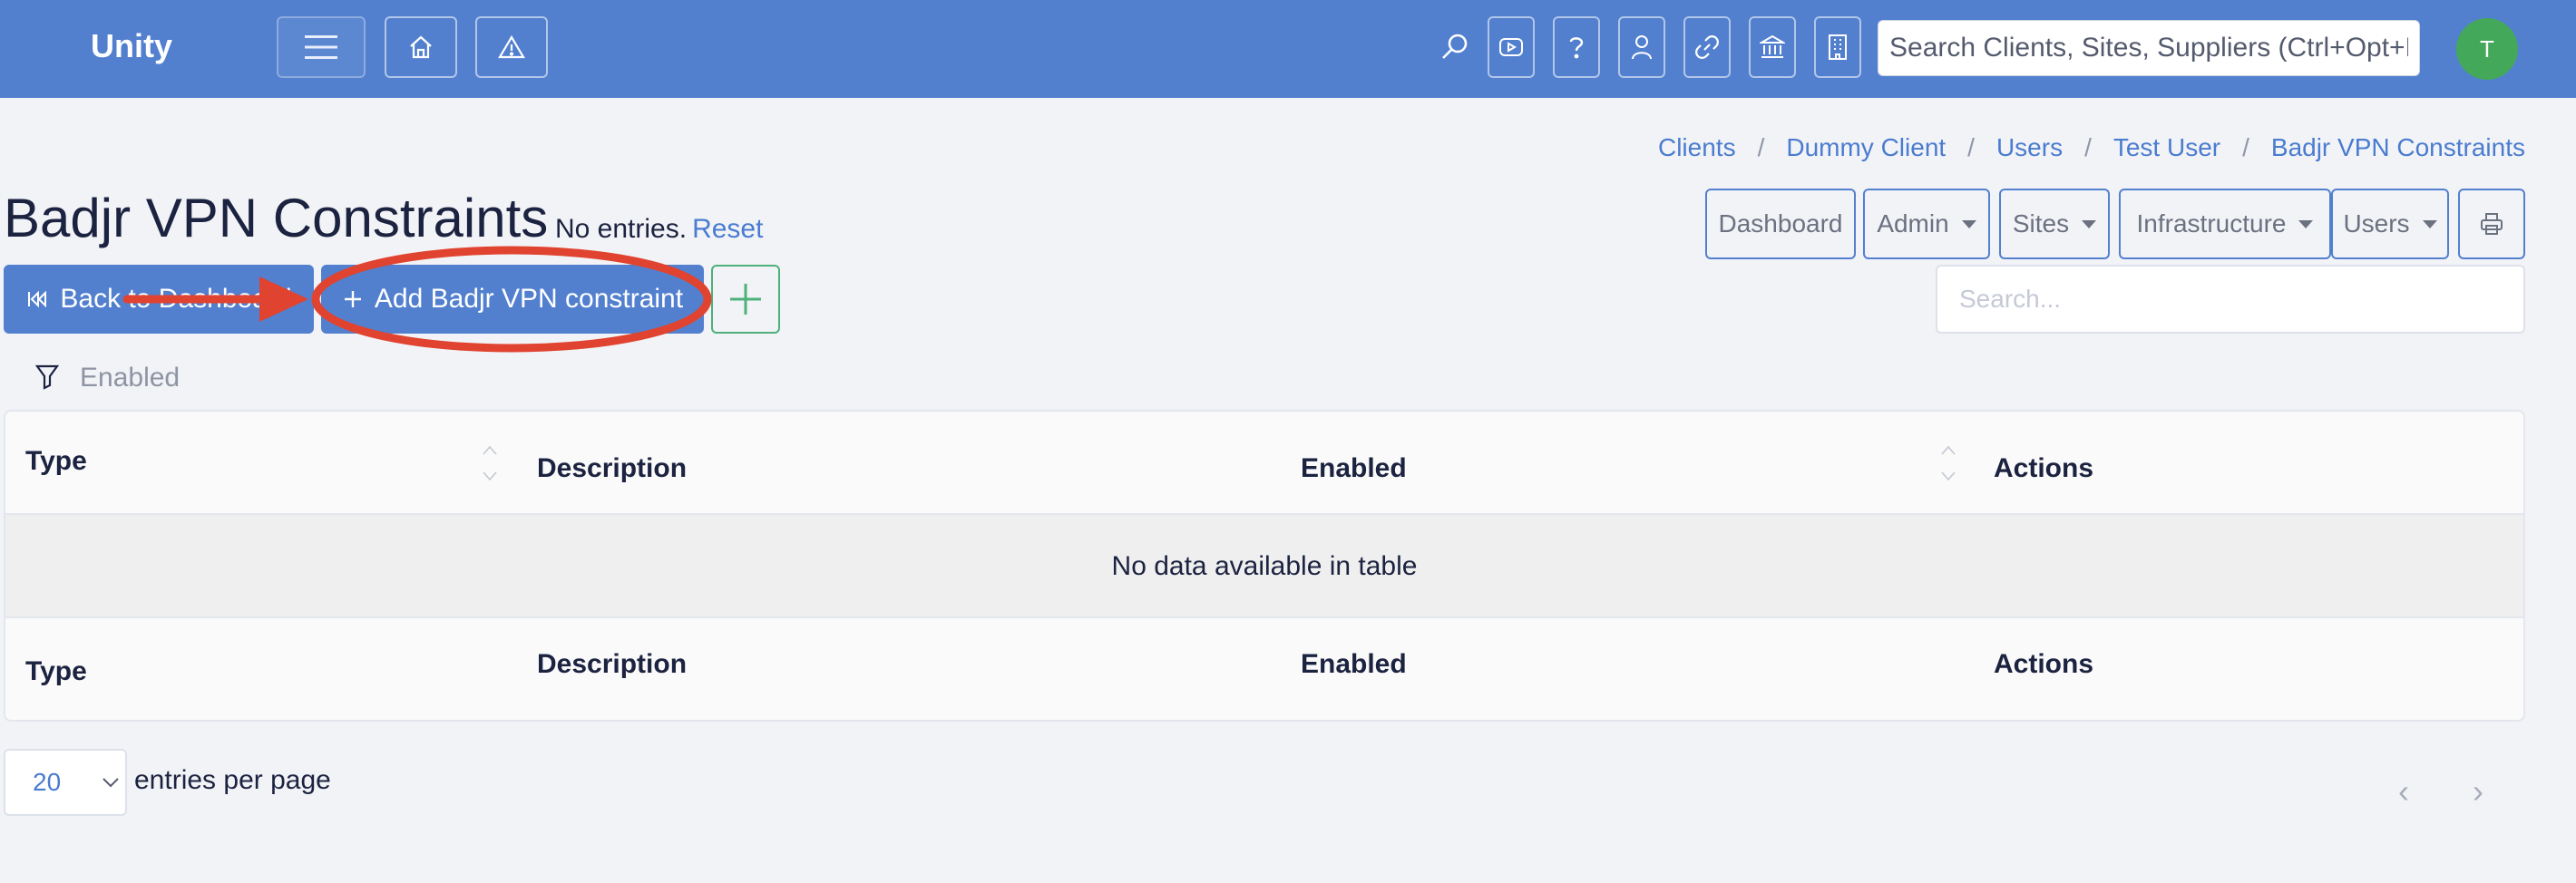 The width and height of the screenshot is (2576, 883). Describe the element at coordinates (1354, 664) in the screenshot. I see `footer-header-enabled: Enabled` at that location.